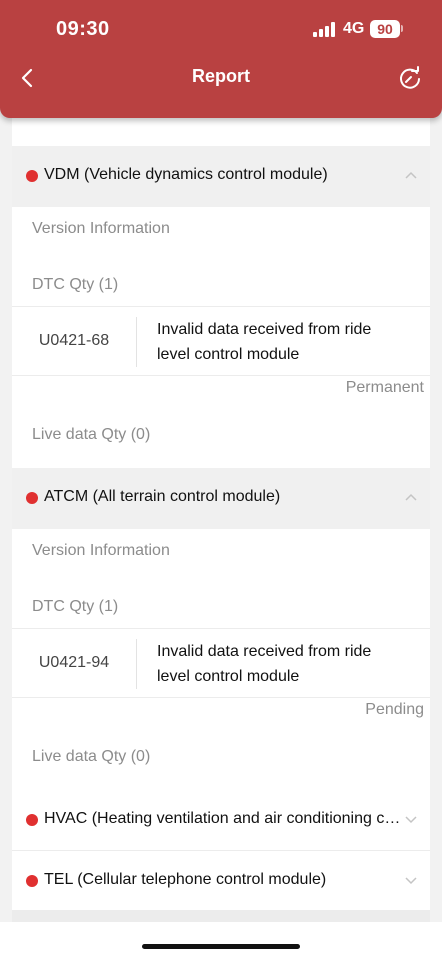  I want to click on module-name: ATCM (All terrain control module), so click(162, 496).